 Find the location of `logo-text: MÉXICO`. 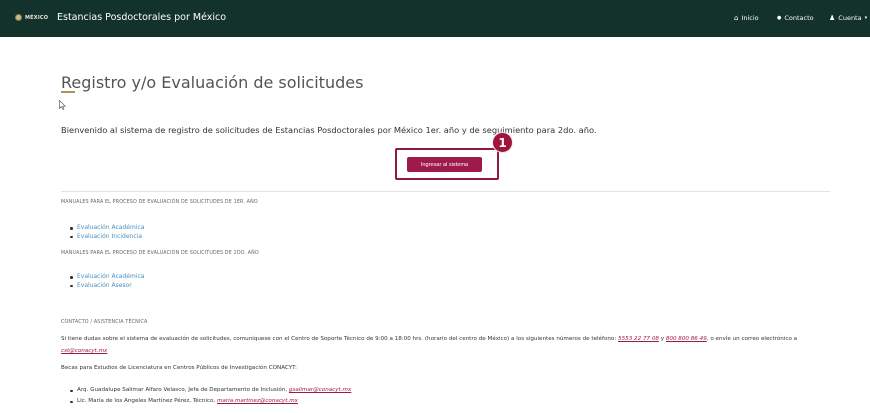

logo-text: MÉXICO is located at coordinates (37, 17).